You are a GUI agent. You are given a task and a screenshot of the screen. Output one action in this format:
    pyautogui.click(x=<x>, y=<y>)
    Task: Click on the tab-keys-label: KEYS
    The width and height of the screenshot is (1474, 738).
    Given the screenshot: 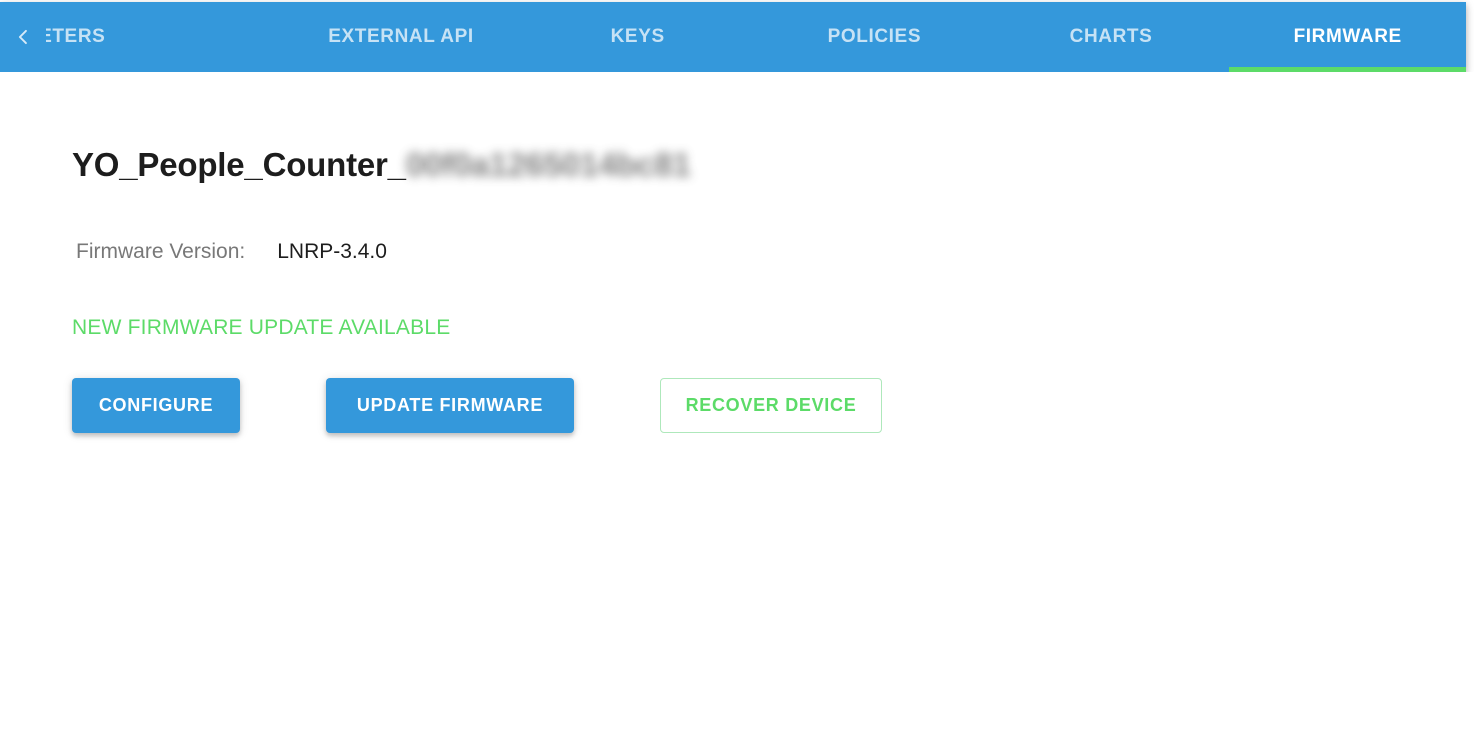 What is the action you would take?
    pyautogui.click(x=637, y=36)
    